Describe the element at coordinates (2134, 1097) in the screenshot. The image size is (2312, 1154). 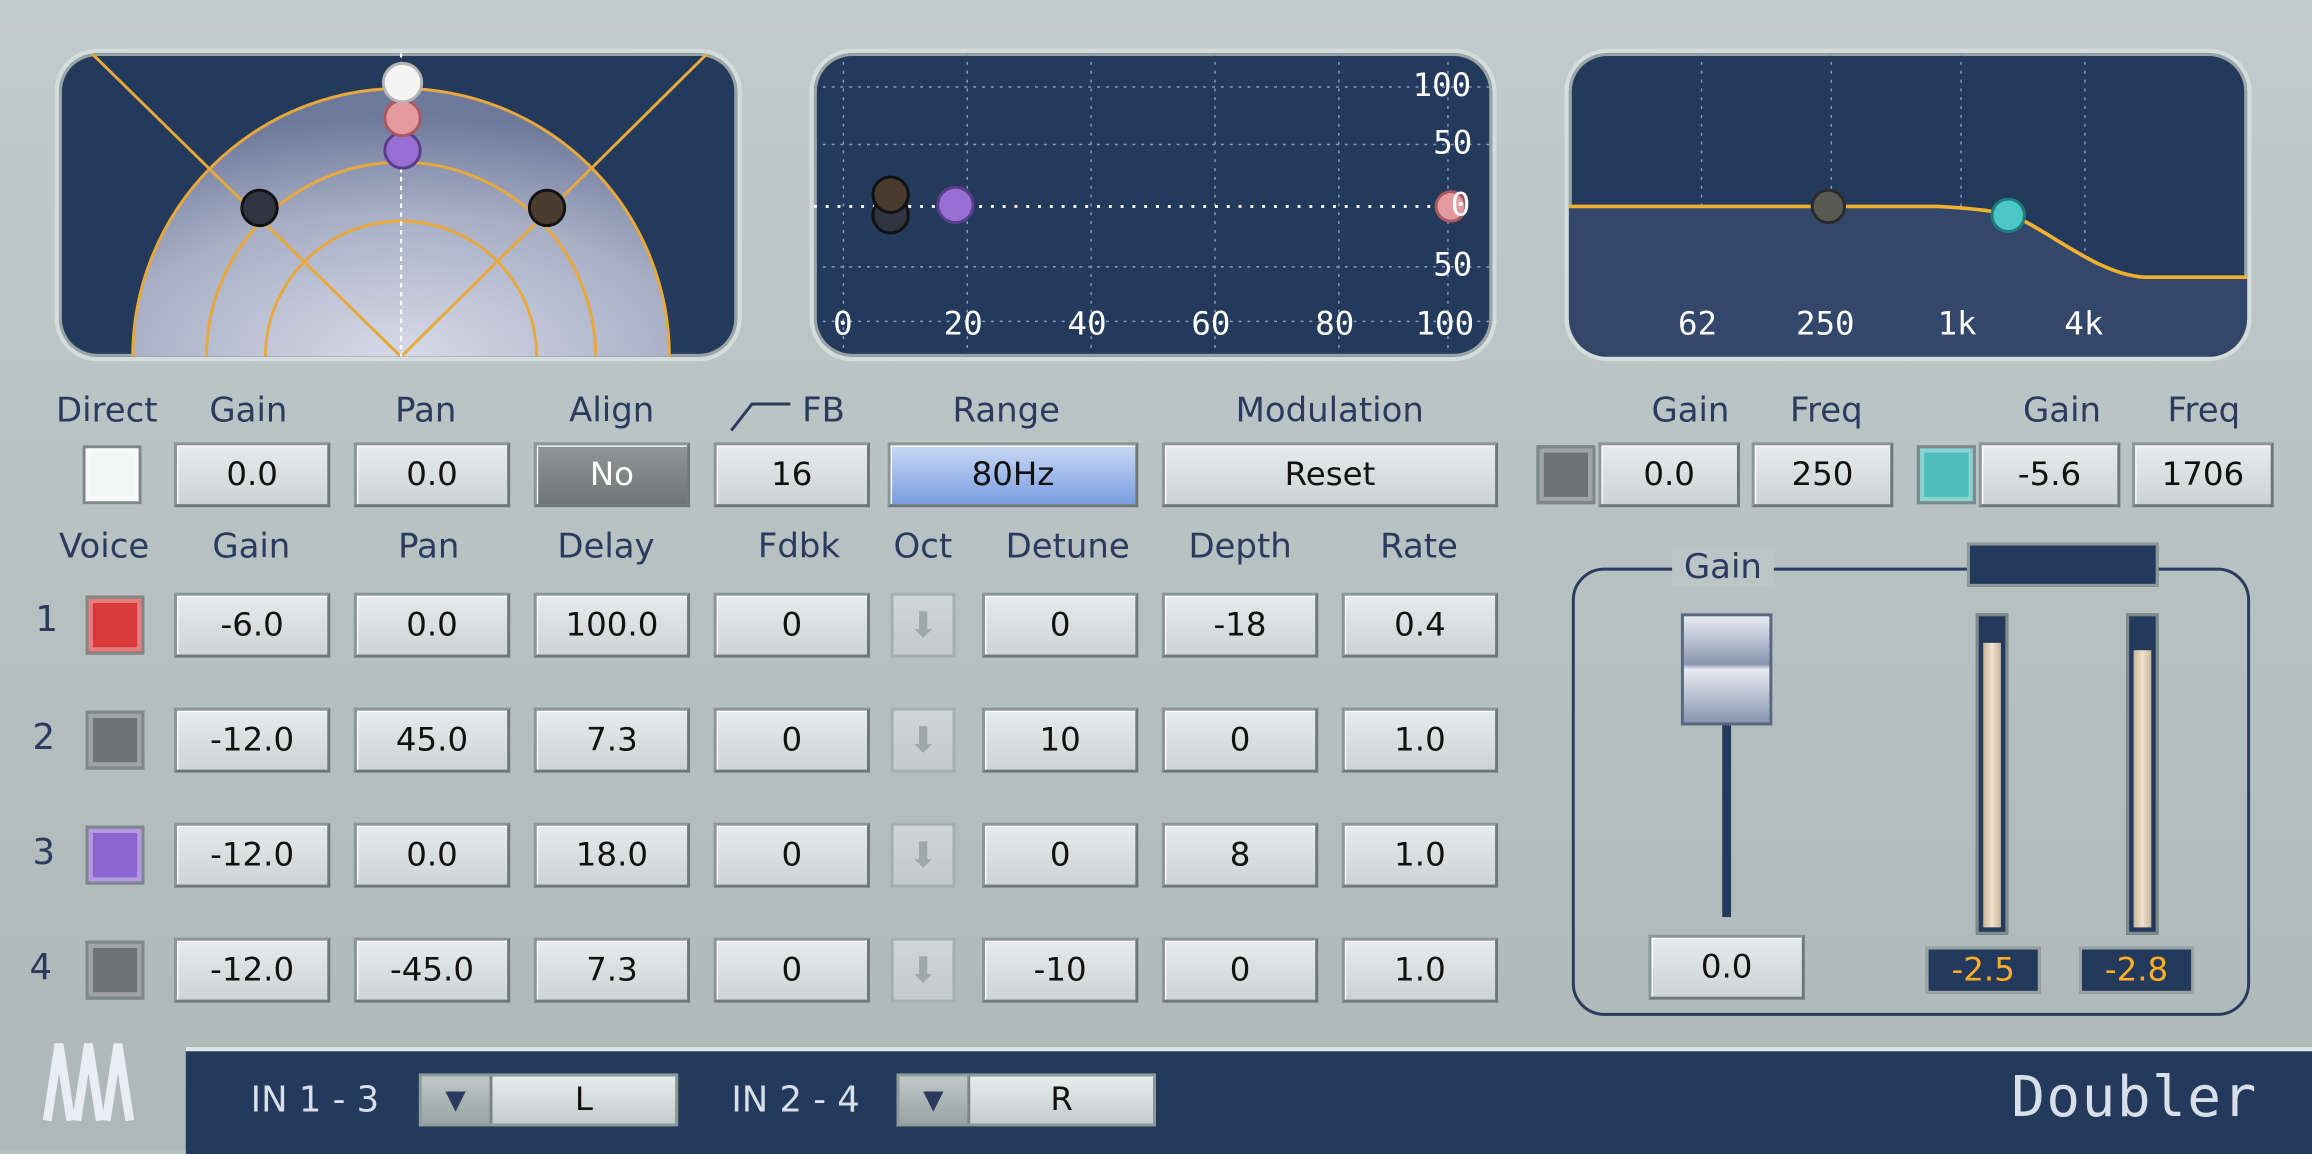
I see `app-name: Doubler` at that location.